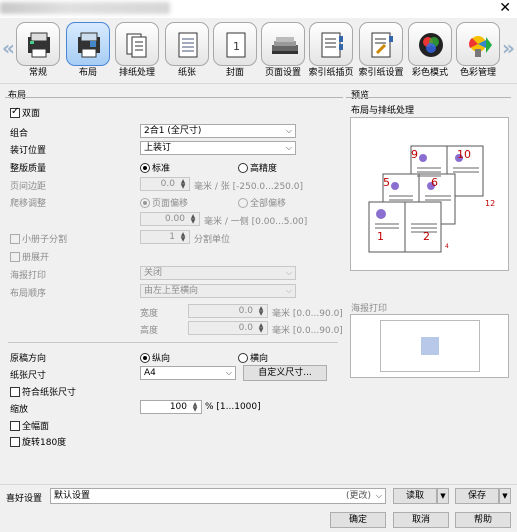 This screenshot has width=517, height=532. Describe the element at coordinates (414, 154) in the screenshot. I see `page-number: 9` at that location.